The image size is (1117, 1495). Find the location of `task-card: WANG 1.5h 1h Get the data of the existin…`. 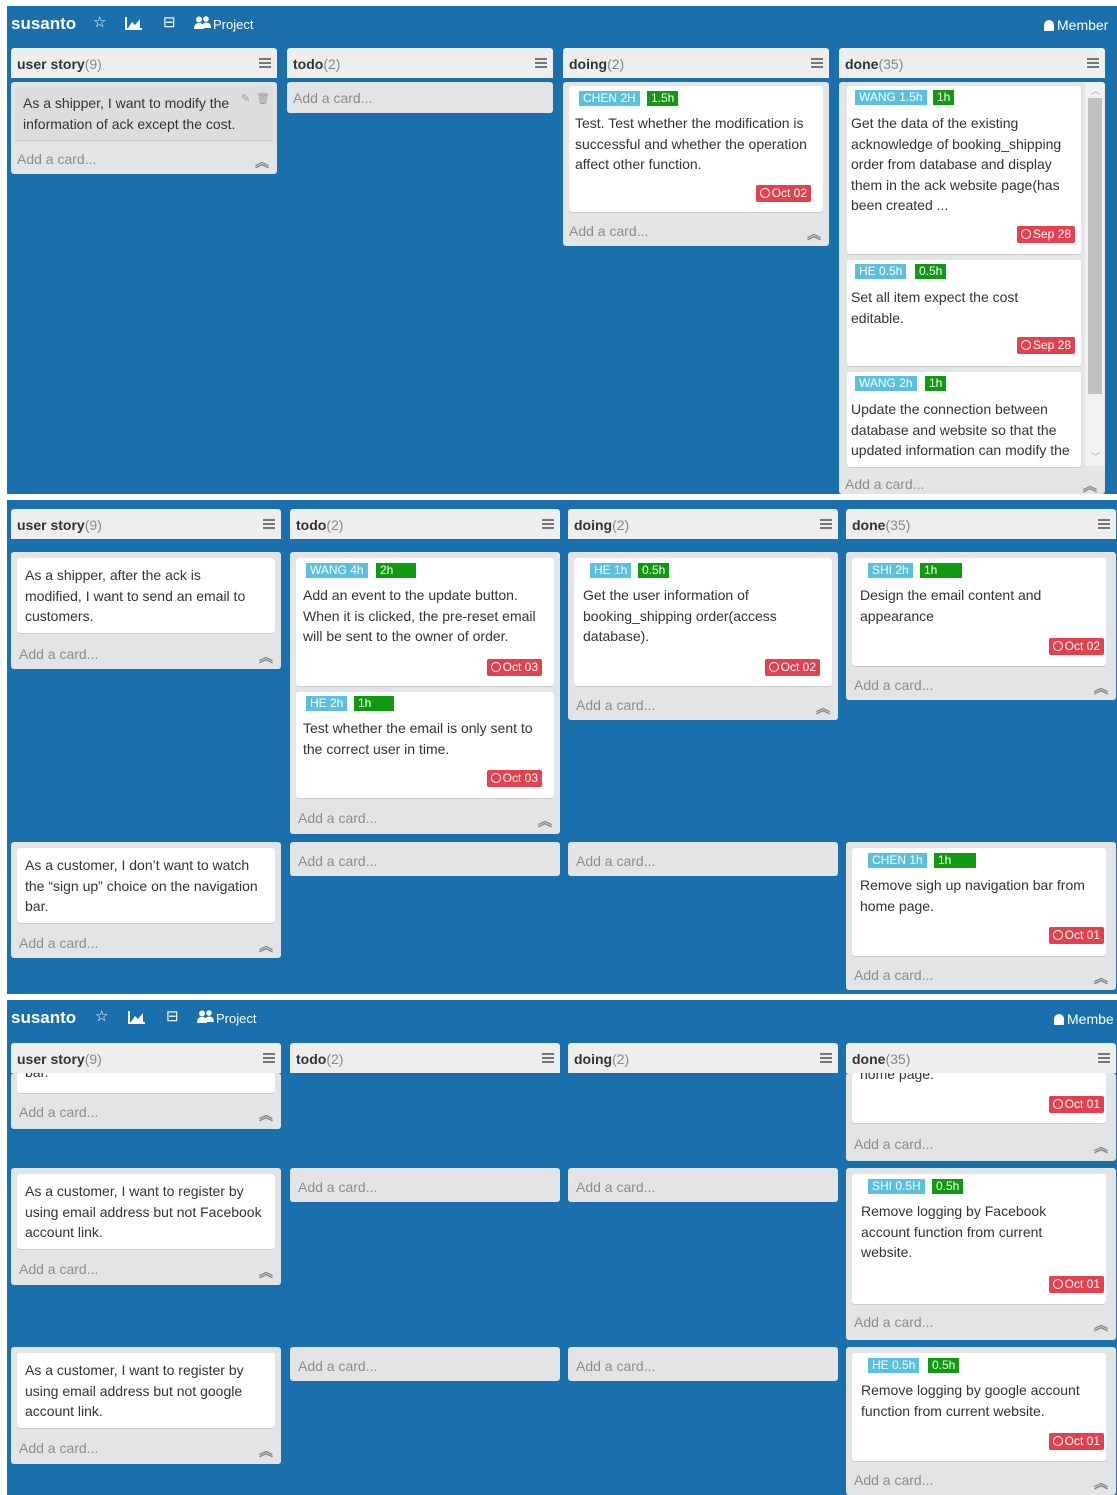

task-card: WANG 1.5h 1h Get the data of the existin… is located at coordinates (964, 170).